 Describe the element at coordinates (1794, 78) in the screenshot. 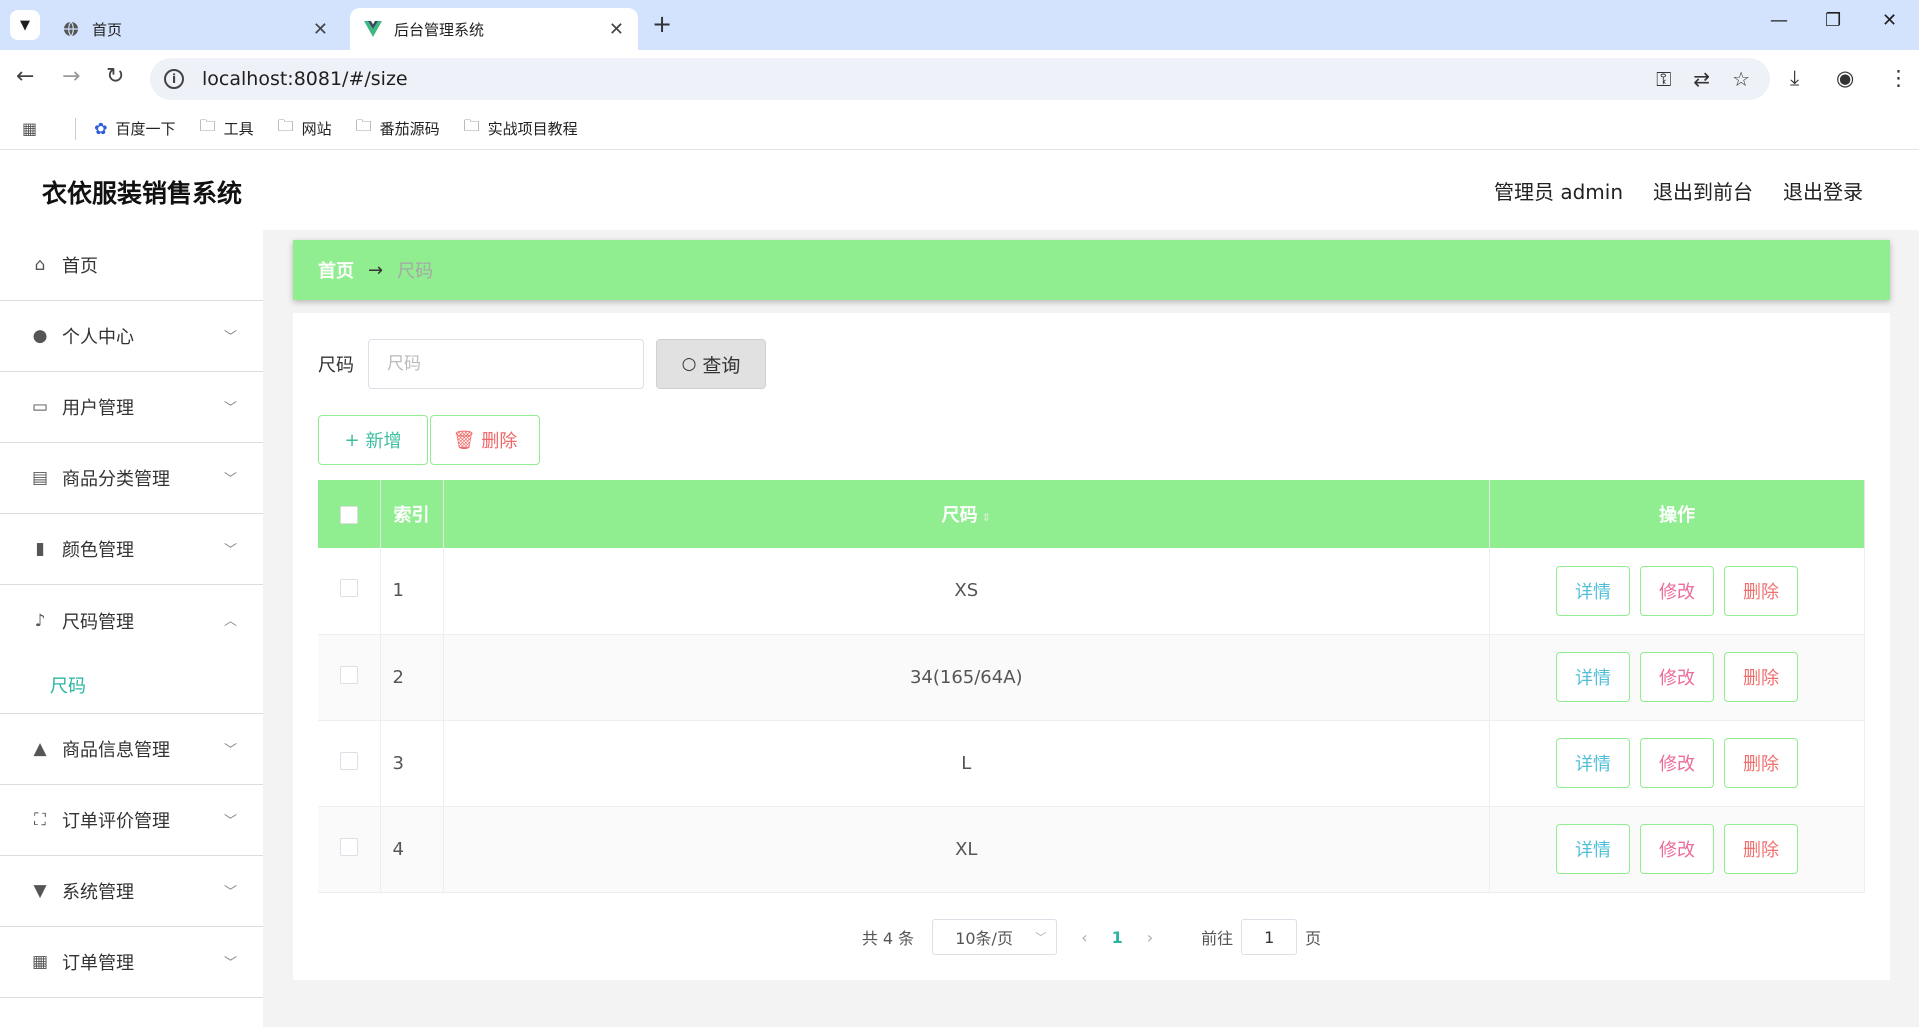

I see `download-icon: ⤓` at that location.